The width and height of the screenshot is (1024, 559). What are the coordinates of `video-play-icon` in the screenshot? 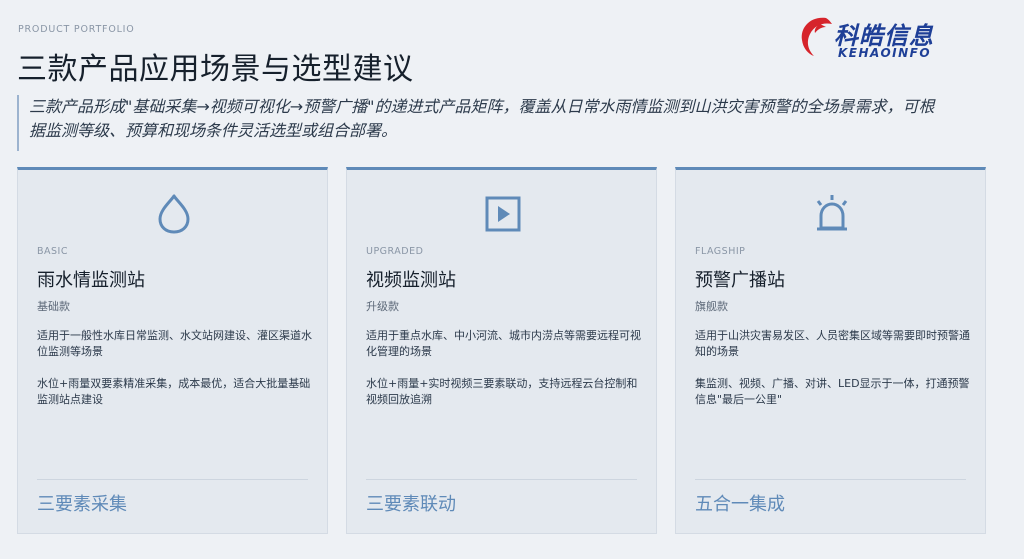 It's located at (502, 215).